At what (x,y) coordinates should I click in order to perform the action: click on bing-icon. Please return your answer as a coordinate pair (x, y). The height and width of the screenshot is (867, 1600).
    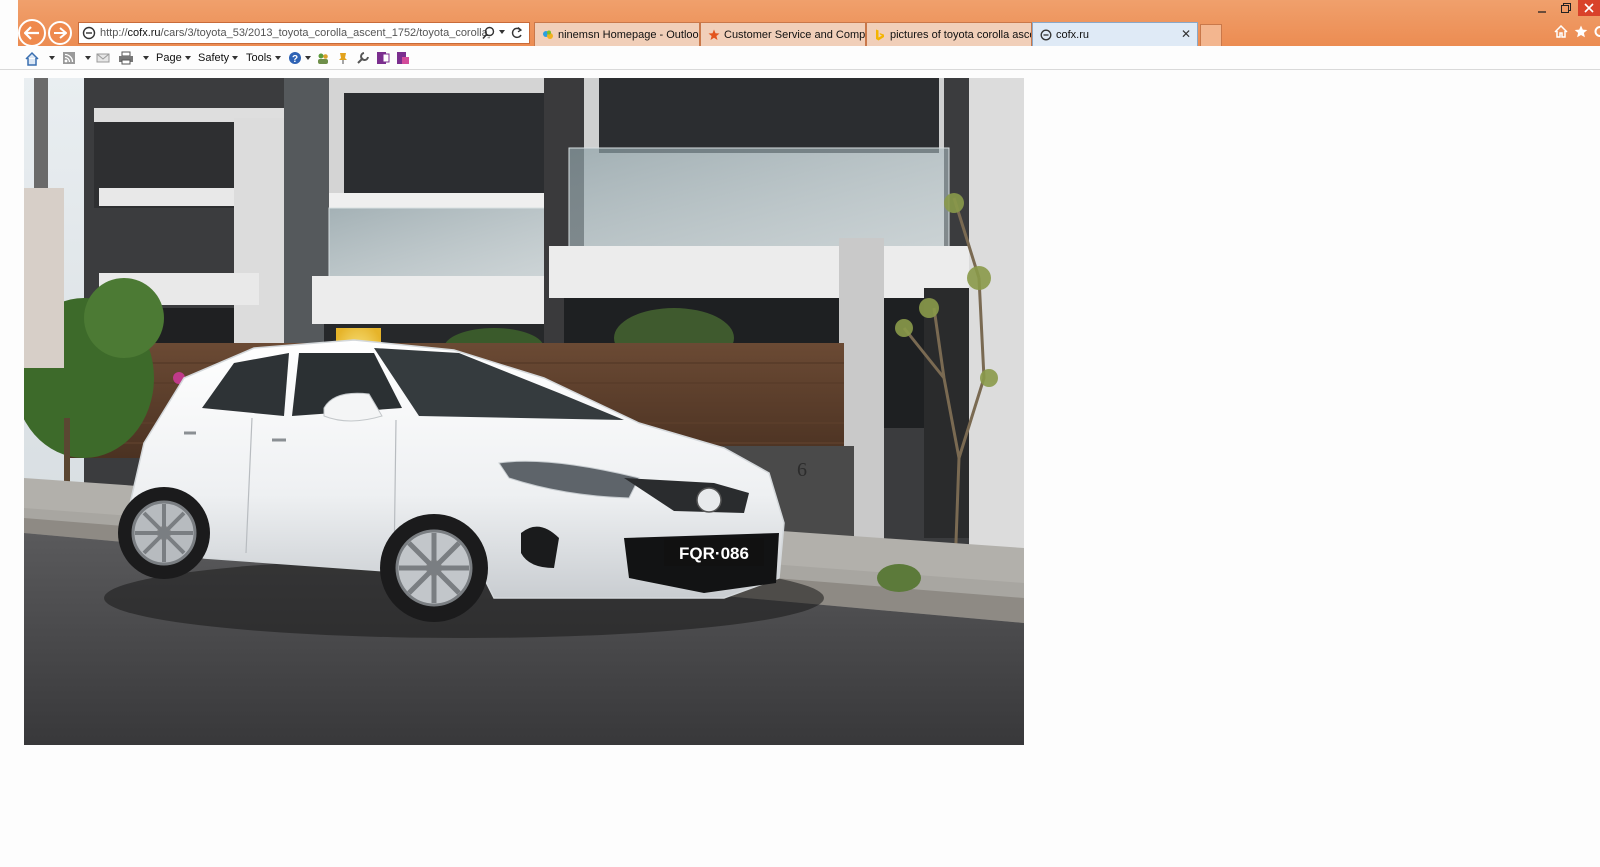
    Looking at the image, I should click on (879, 34).